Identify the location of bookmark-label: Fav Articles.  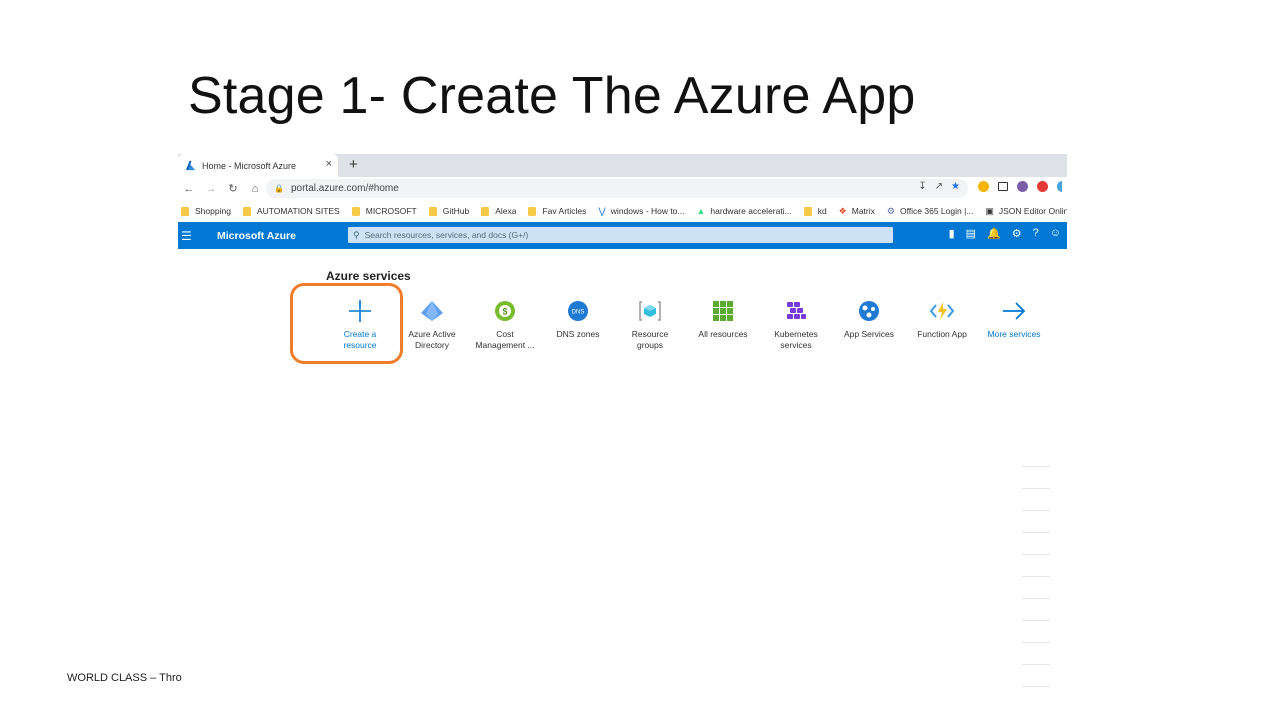
(564, 211).